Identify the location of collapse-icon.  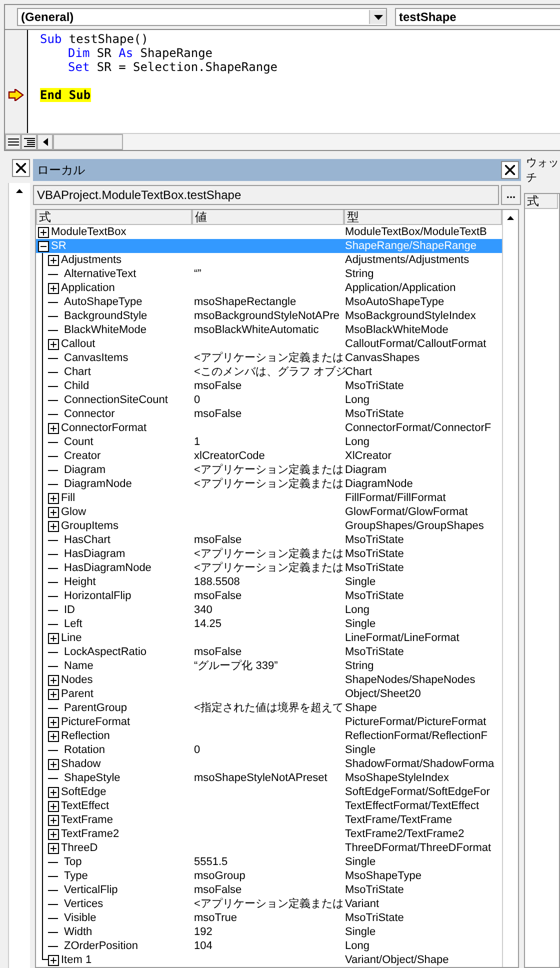
(43, 246).